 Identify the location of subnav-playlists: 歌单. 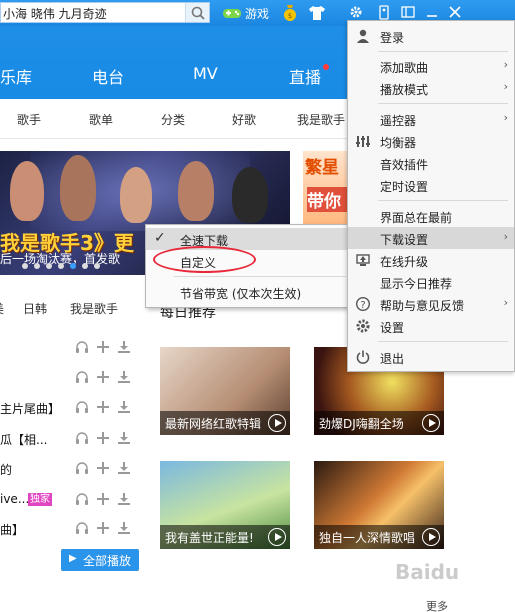
(101, 119).